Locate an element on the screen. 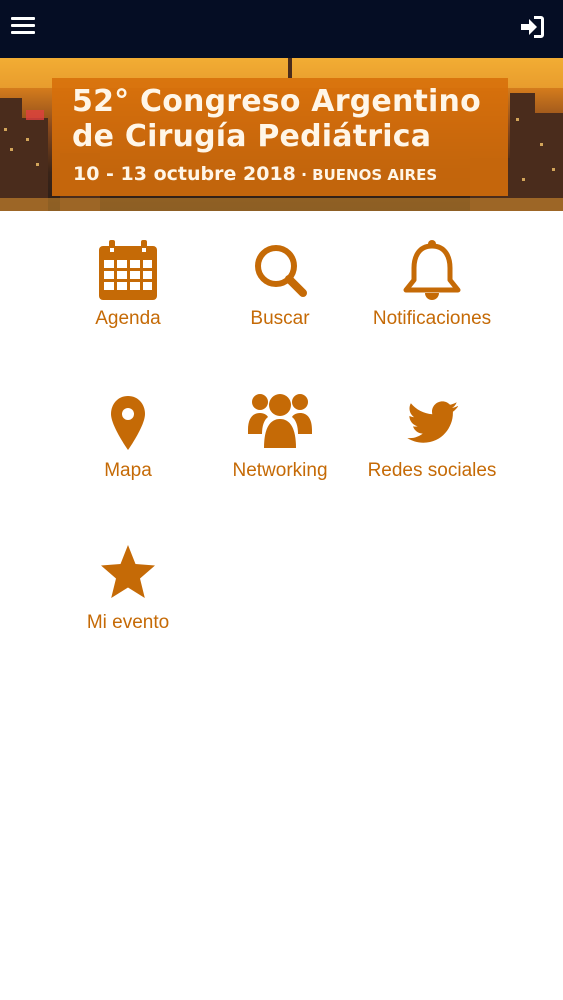 The height and width of the screenshot is (1000, 563). hamburger-menu-icon is located at coordinates (23, 26).